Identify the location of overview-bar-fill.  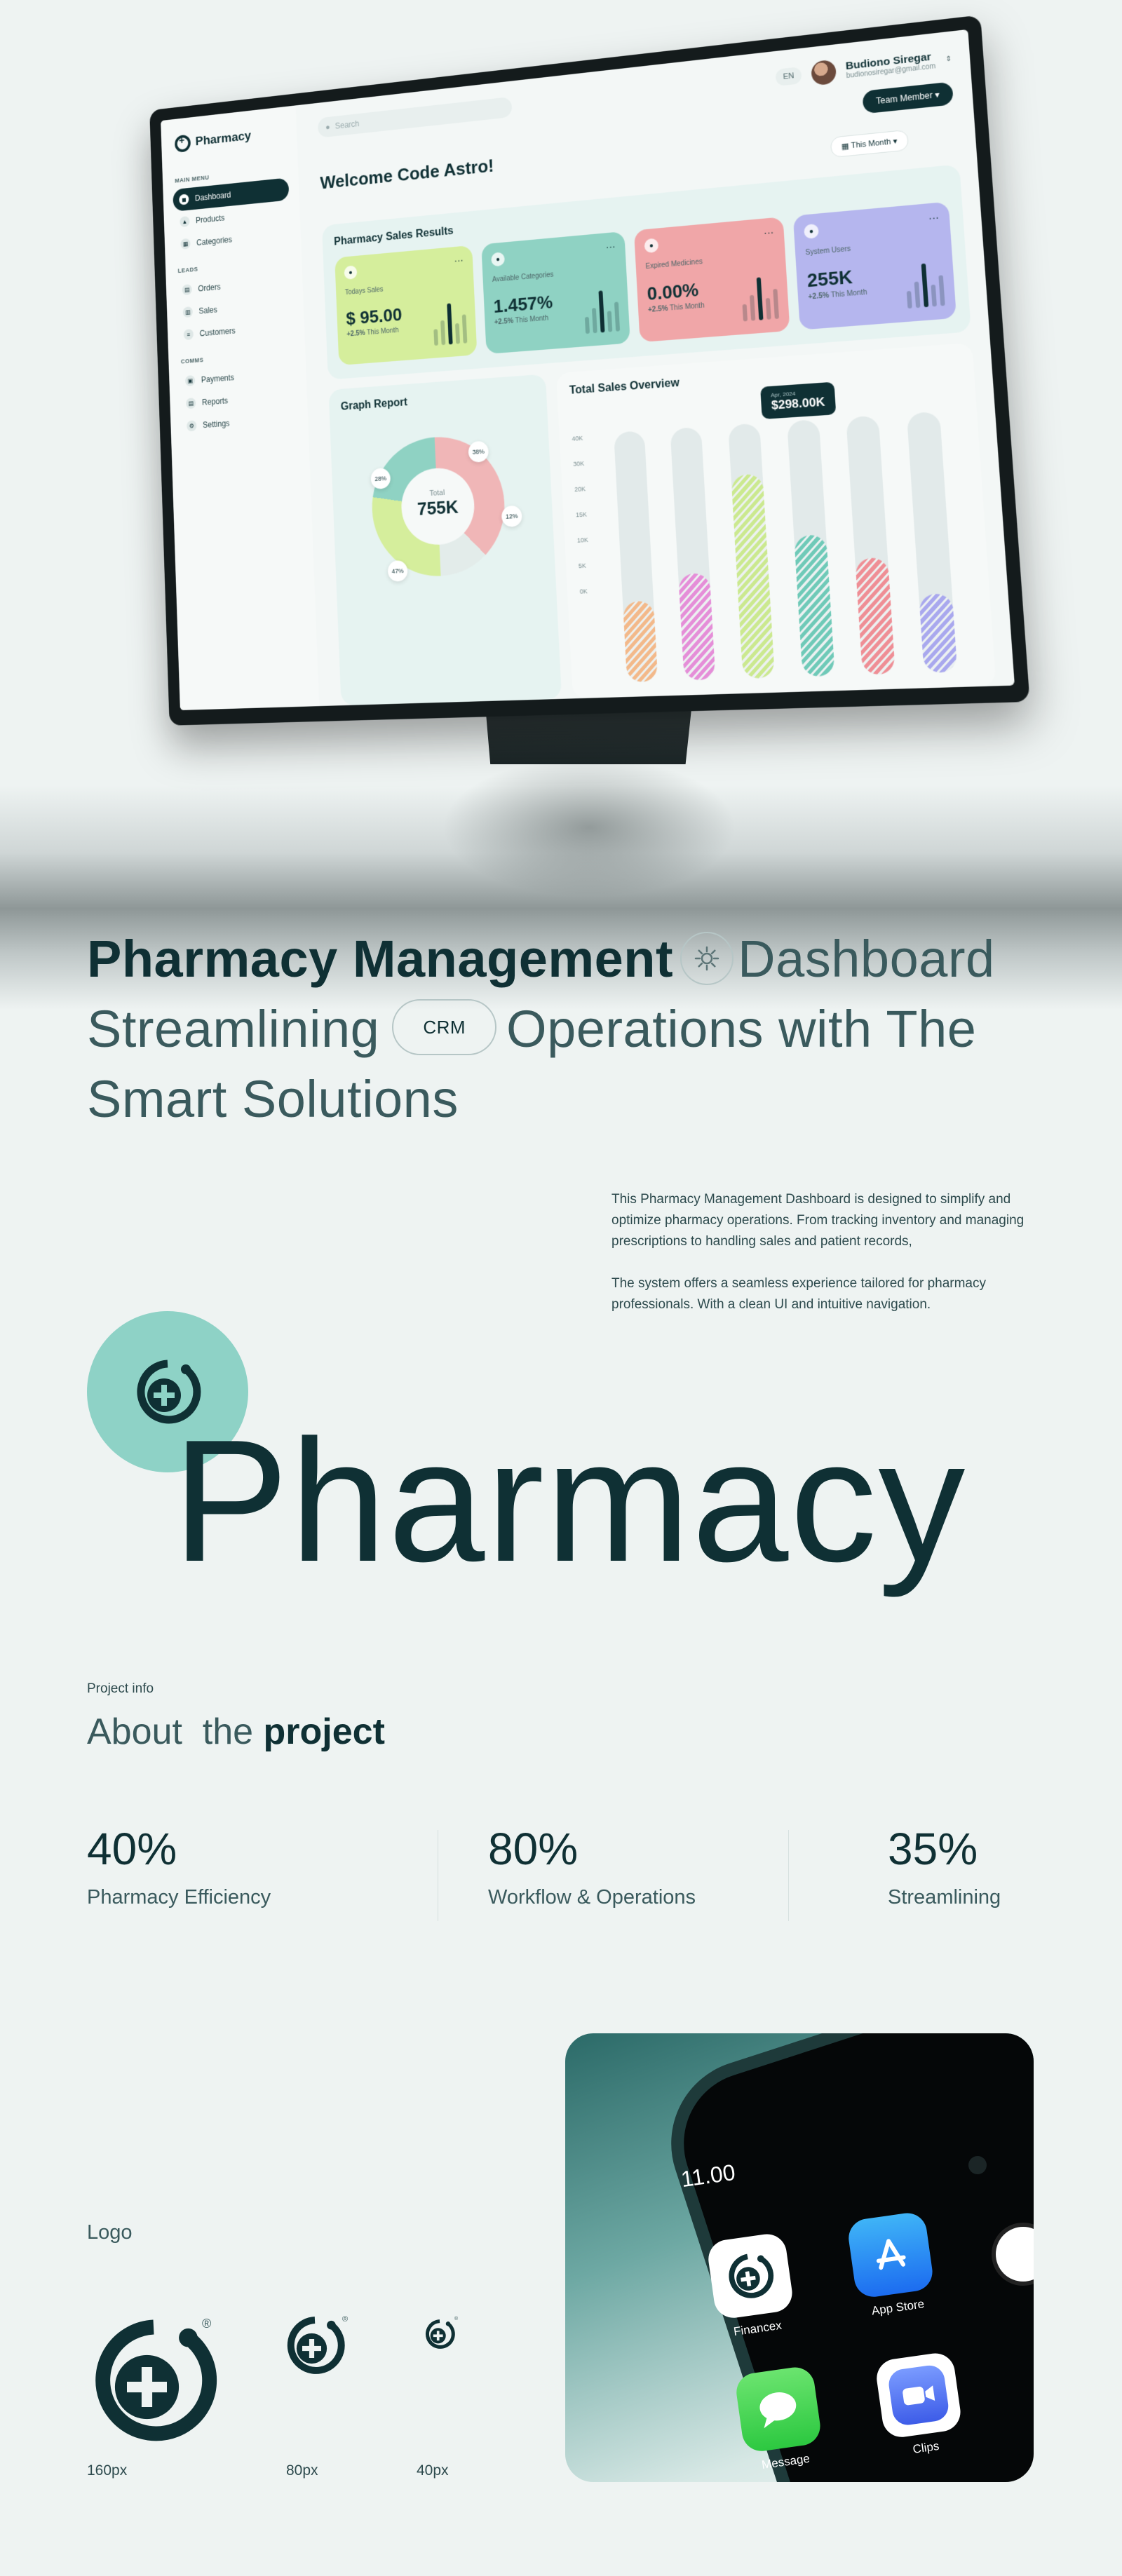
(640, 641).